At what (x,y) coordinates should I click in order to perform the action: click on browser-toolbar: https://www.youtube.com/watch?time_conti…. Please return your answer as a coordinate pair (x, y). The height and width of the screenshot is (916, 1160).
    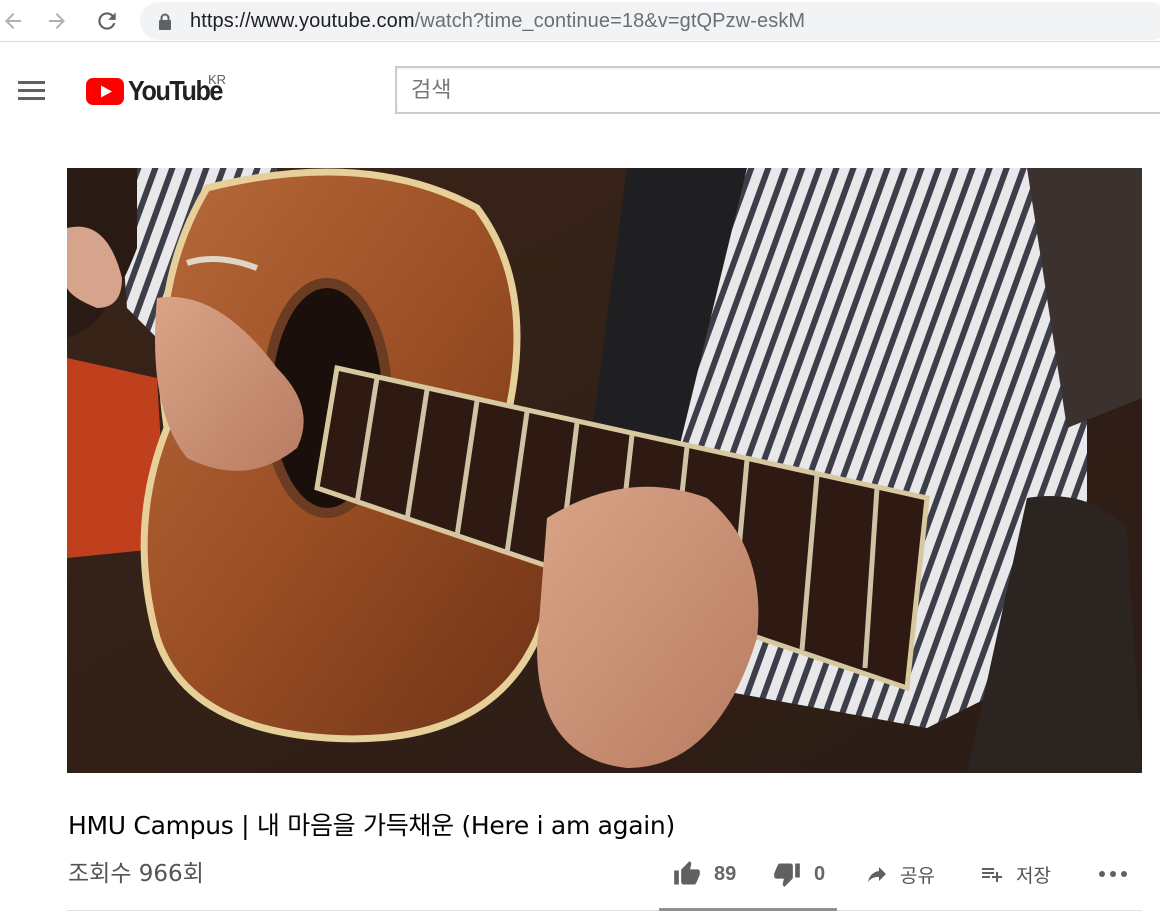
    Looking at the image, I should click on (580, 21).